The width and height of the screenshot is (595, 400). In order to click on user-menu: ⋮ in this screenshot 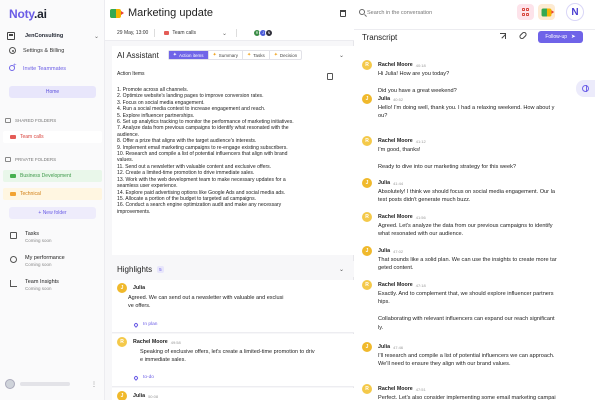, I will do `click(53, 384)`.